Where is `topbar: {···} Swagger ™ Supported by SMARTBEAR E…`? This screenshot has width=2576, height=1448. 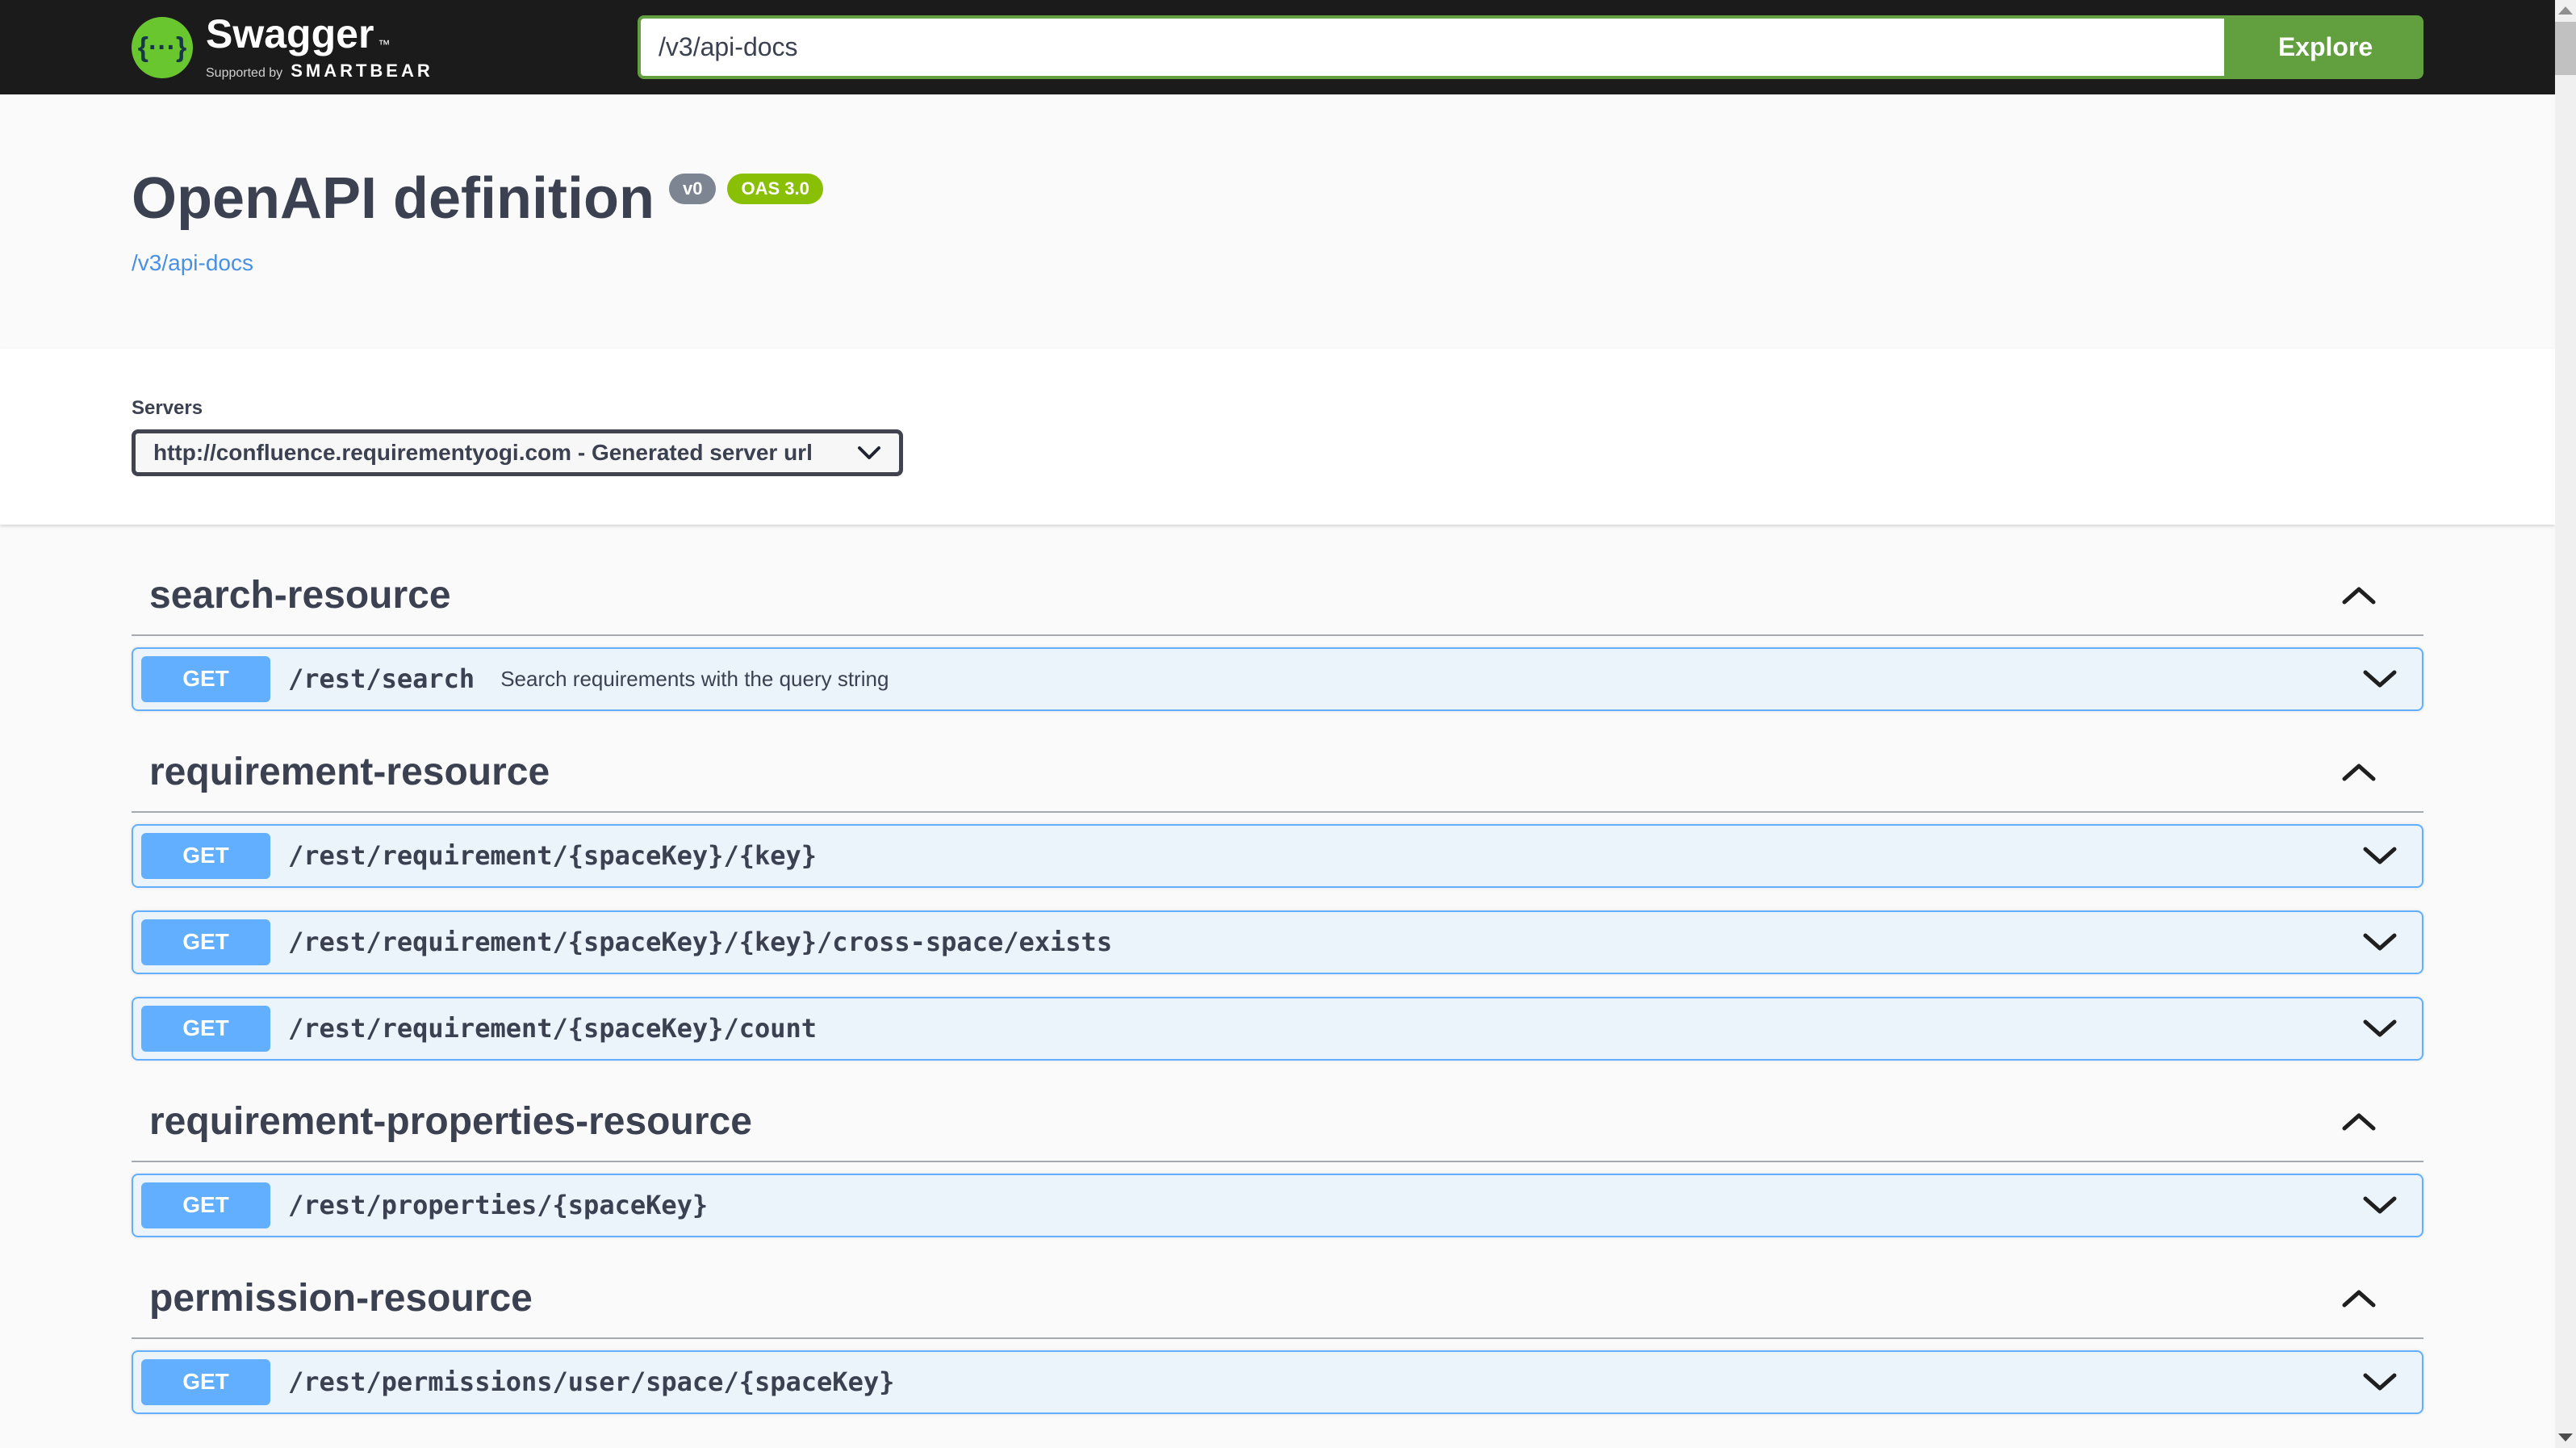
topbar: {···} Swagger ™ Supported by SMARTBEAR E… is located at coordinates (1277, 47).